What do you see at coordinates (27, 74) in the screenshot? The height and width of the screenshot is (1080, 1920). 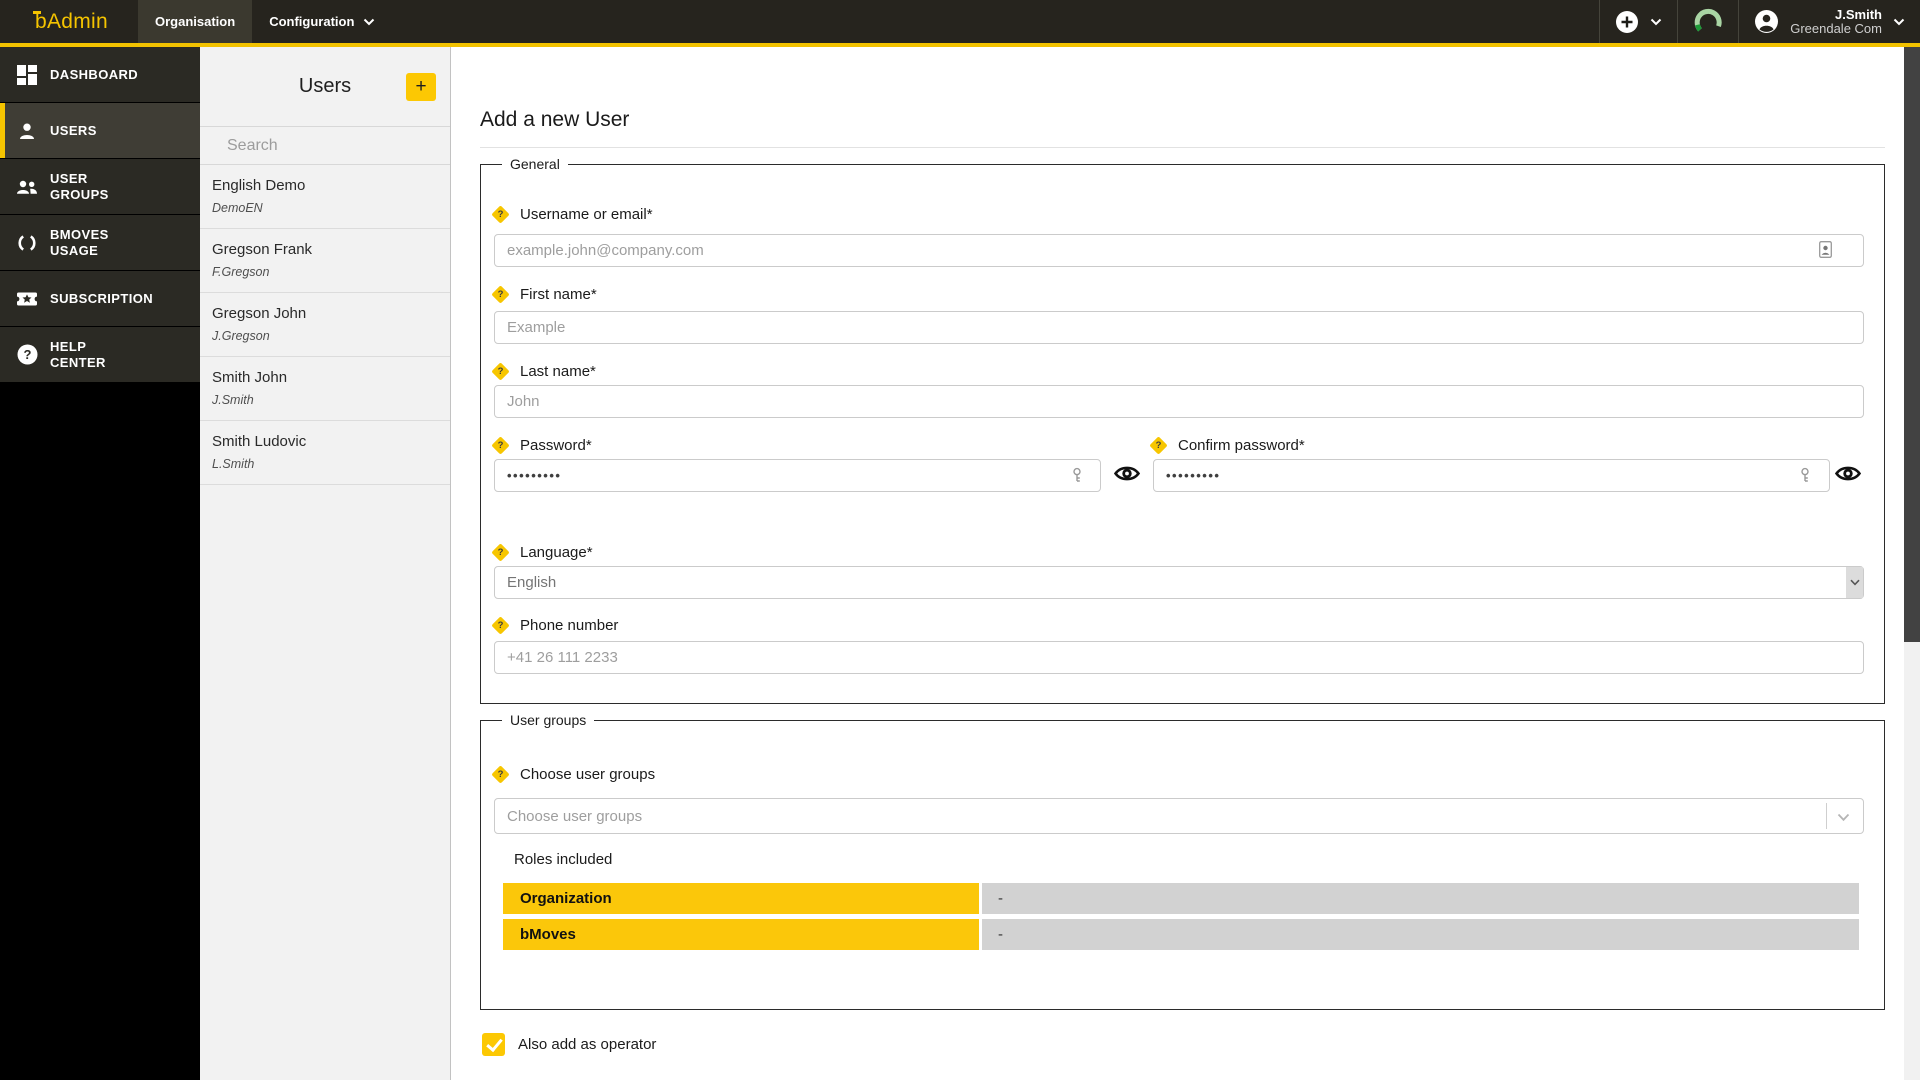 I see `dashboard-icon` at bounding box center [27, 74].